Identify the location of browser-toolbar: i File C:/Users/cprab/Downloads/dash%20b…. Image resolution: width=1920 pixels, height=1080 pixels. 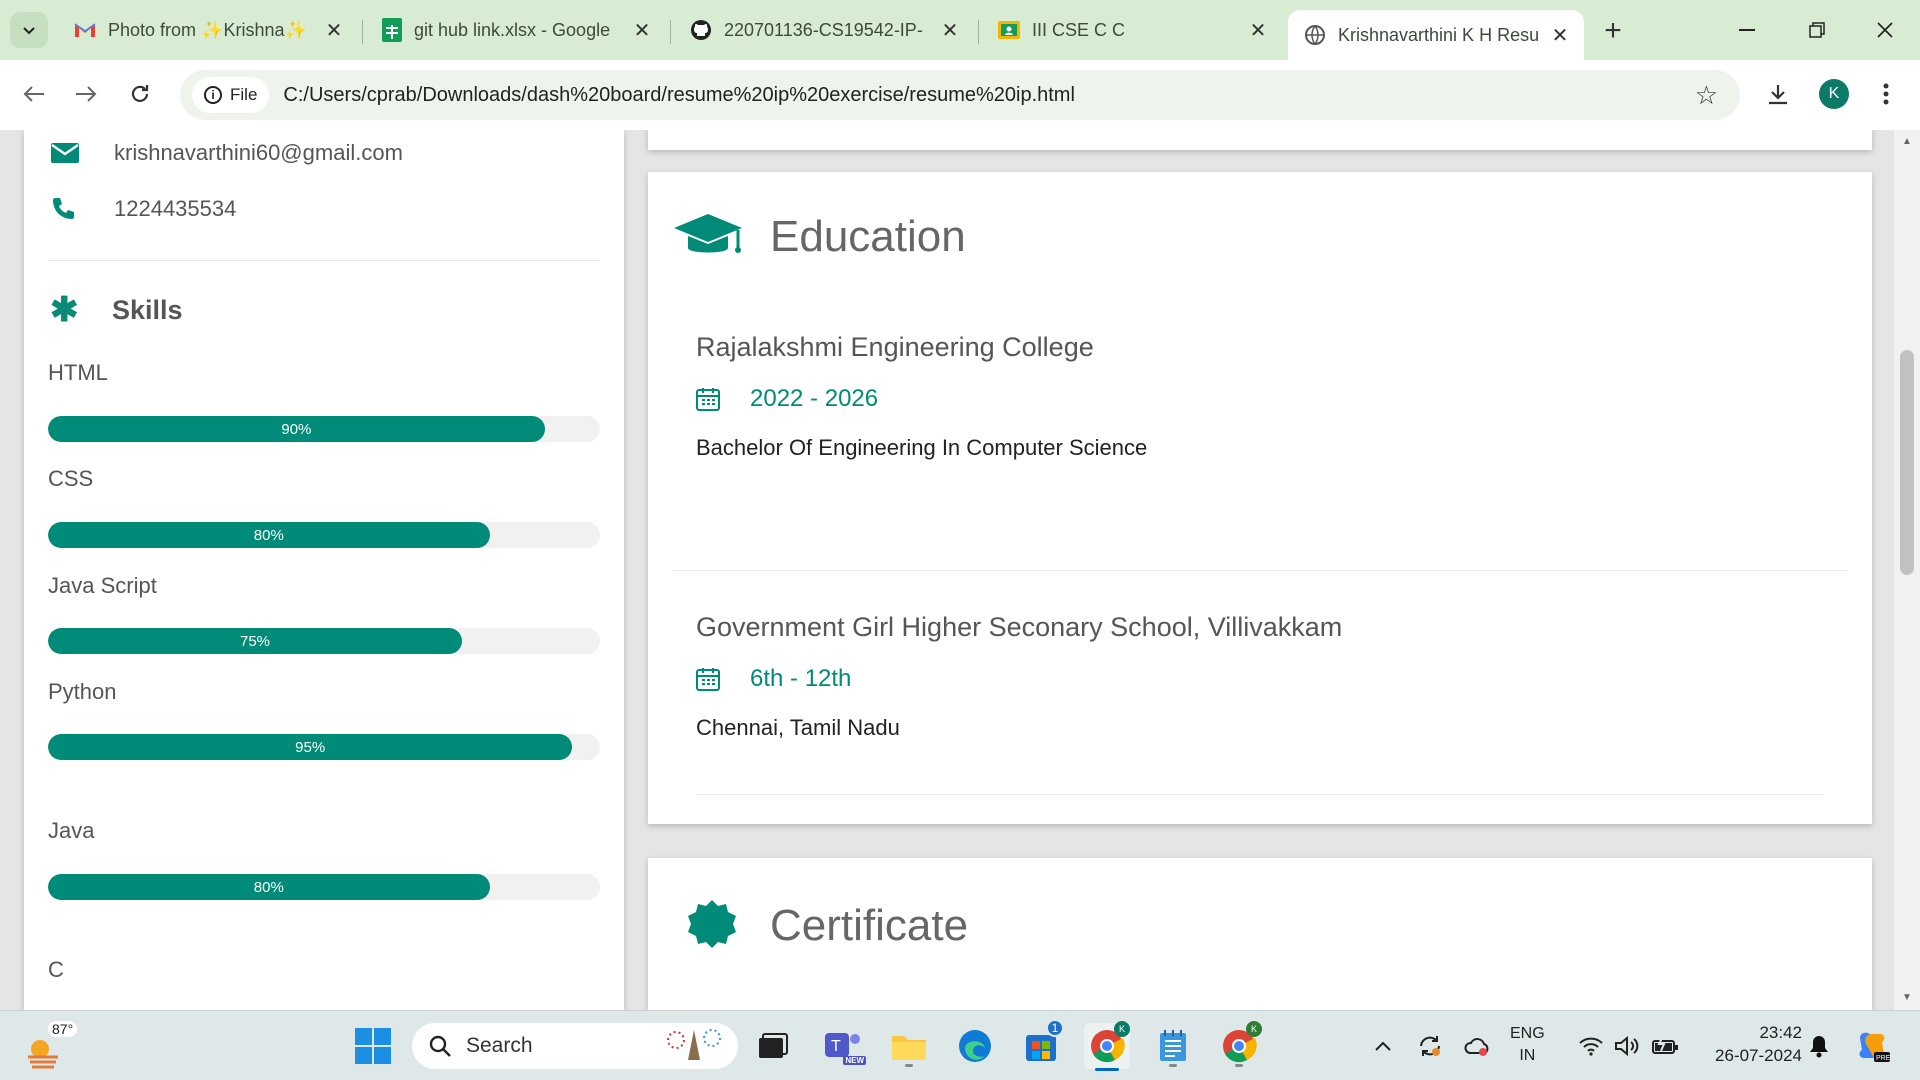
(960, 95).